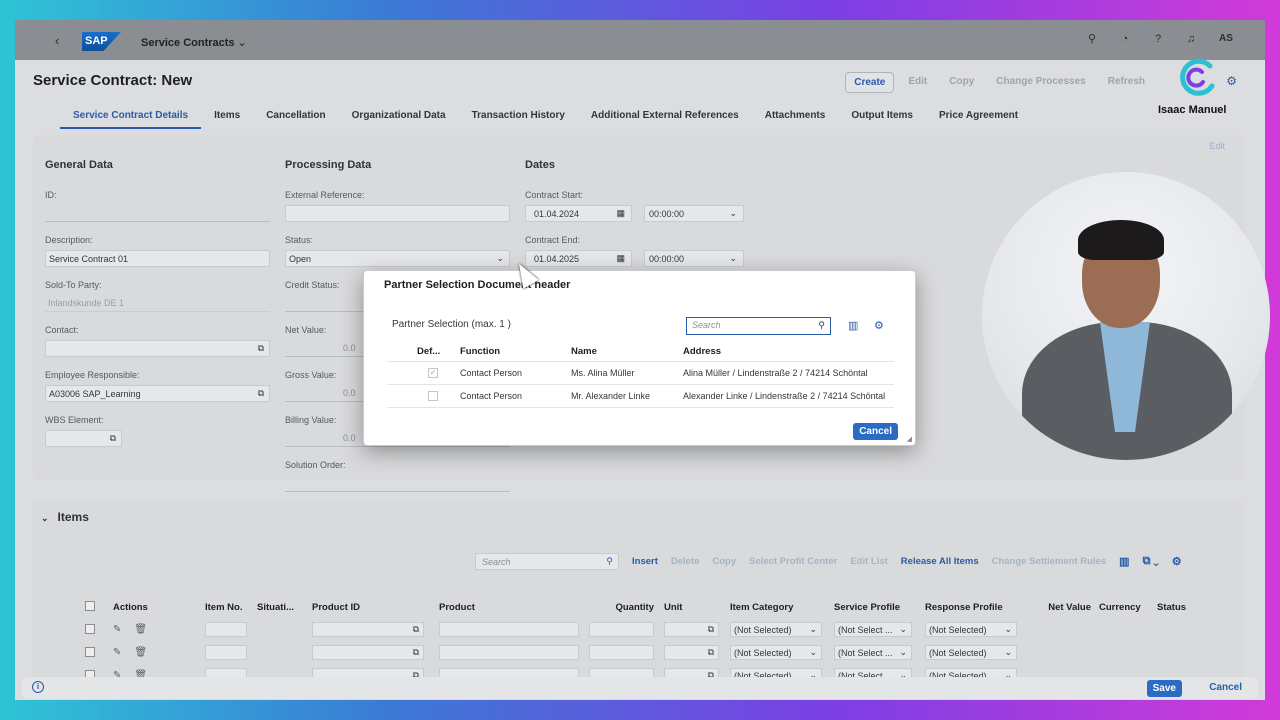 The height and width of the screenshot is (720, 1280). What do you see at coordinates (978, 119) in the screenshot?
I see `tab-price-agreement: Price Agreement` at bounding box center [978, 119].